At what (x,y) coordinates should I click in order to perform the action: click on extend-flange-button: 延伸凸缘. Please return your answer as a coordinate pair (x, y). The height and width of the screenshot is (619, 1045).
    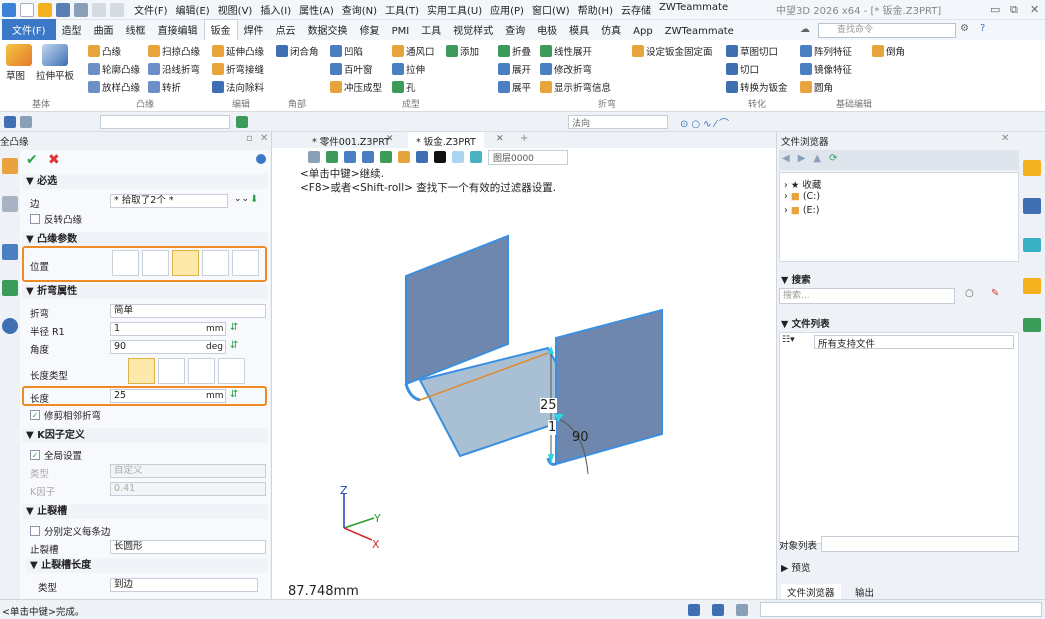
    Looking at the image, I should click on (238, 51).